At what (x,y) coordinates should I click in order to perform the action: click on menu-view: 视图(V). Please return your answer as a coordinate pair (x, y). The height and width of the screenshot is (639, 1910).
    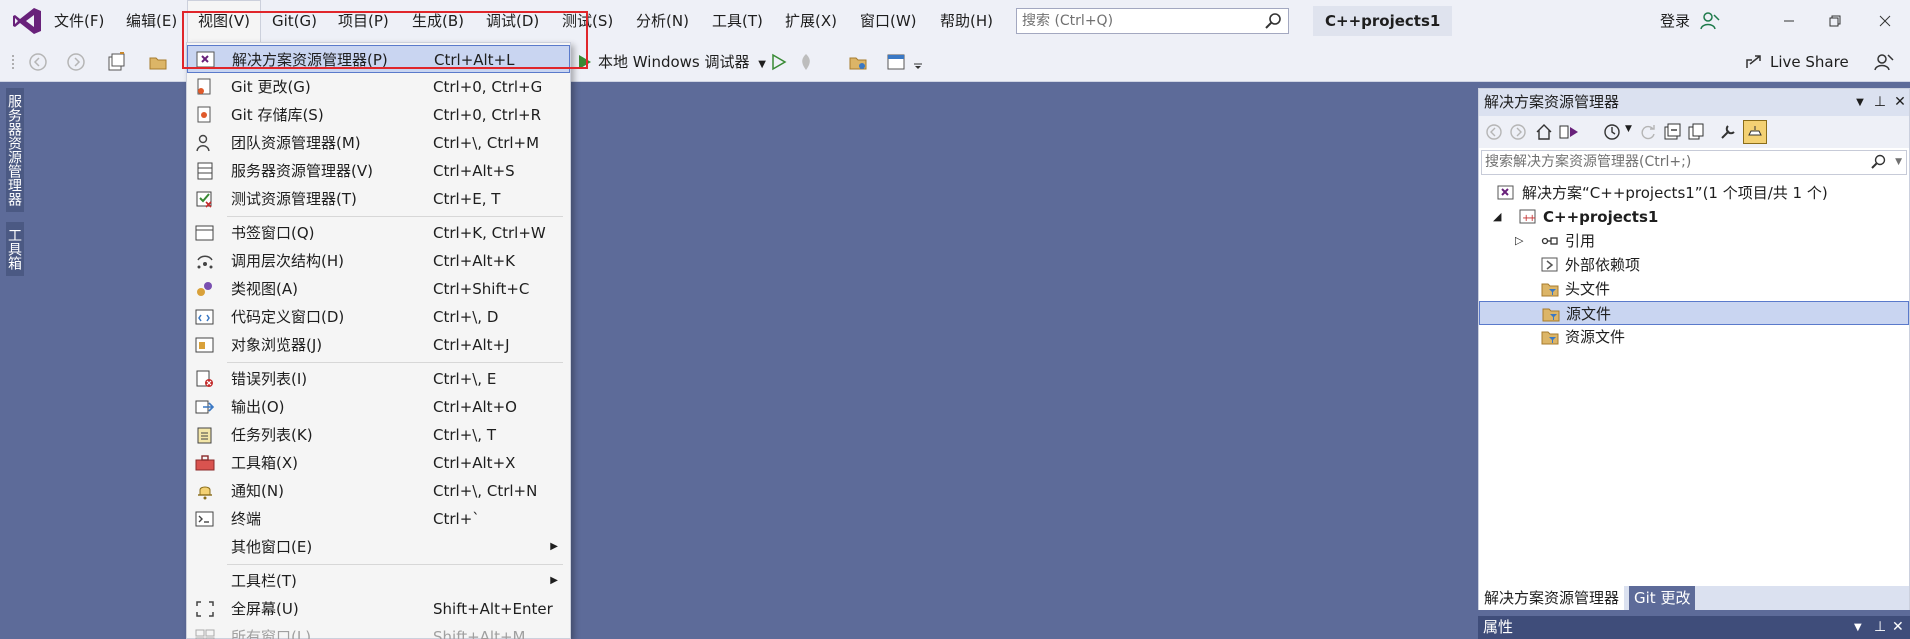
    Looking at the image, I should click on (224, 21).